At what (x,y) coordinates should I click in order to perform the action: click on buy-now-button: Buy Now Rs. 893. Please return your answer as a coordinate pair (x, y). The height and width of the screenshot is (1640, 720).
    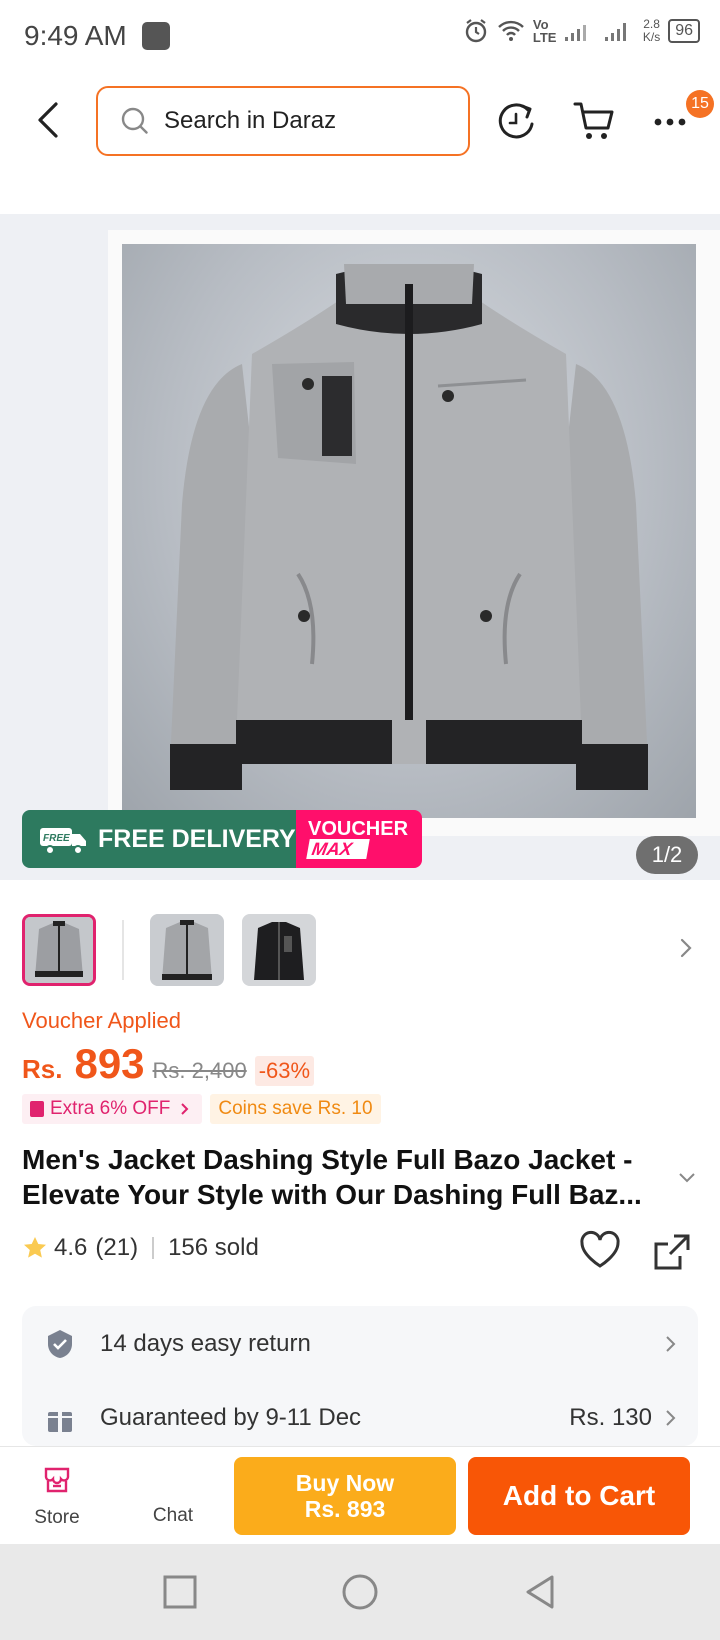
    Looking at the image, I should click on (345, 1496).